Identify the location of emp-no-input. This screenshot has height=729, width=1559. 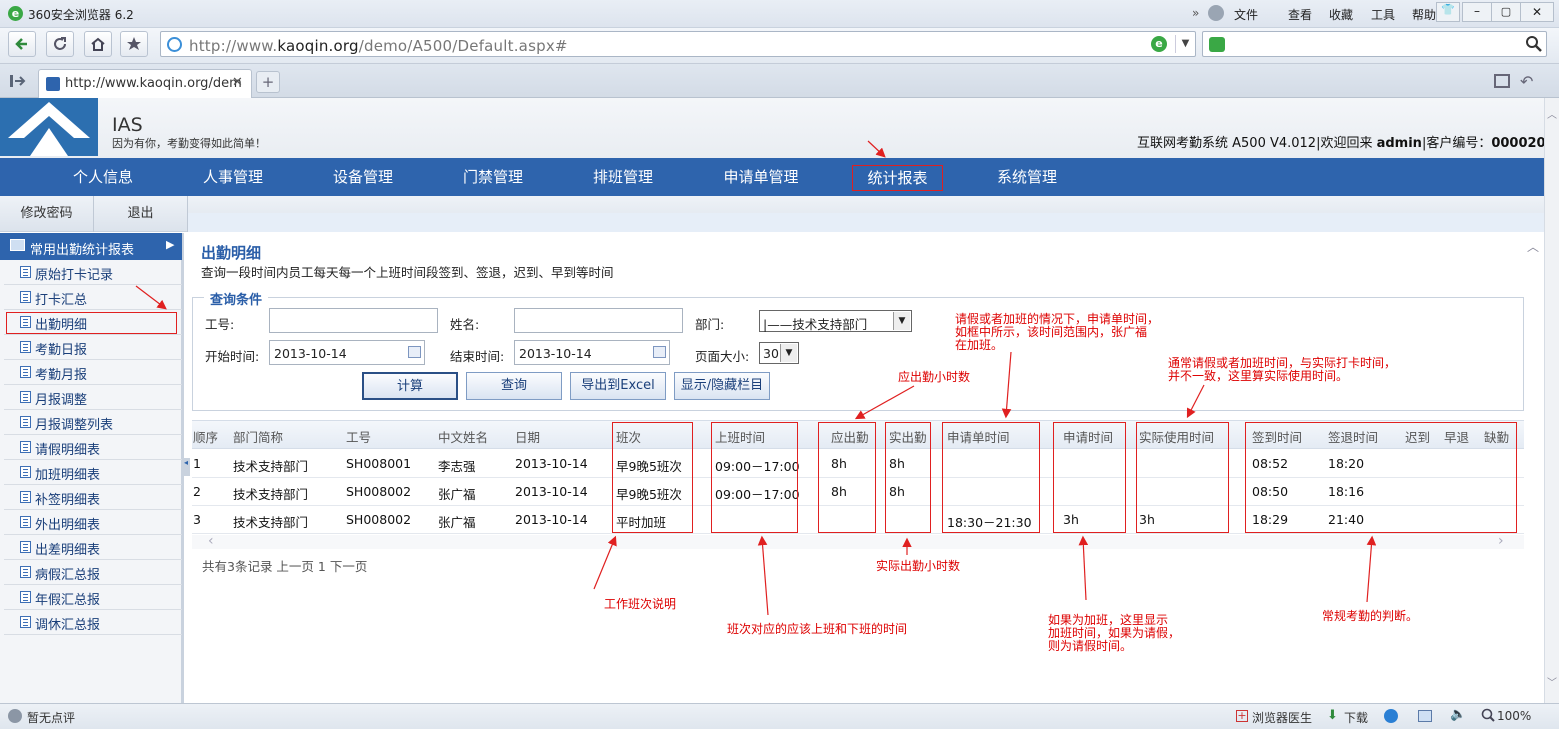
(353, 320).